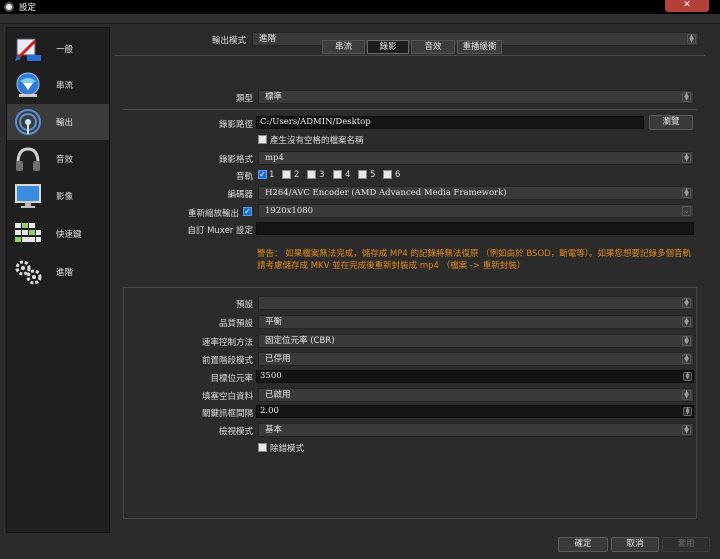 The height and width of the screenshot is (559, 720). I want to click on pre-pass-value: 已停用, so click(278, 359).